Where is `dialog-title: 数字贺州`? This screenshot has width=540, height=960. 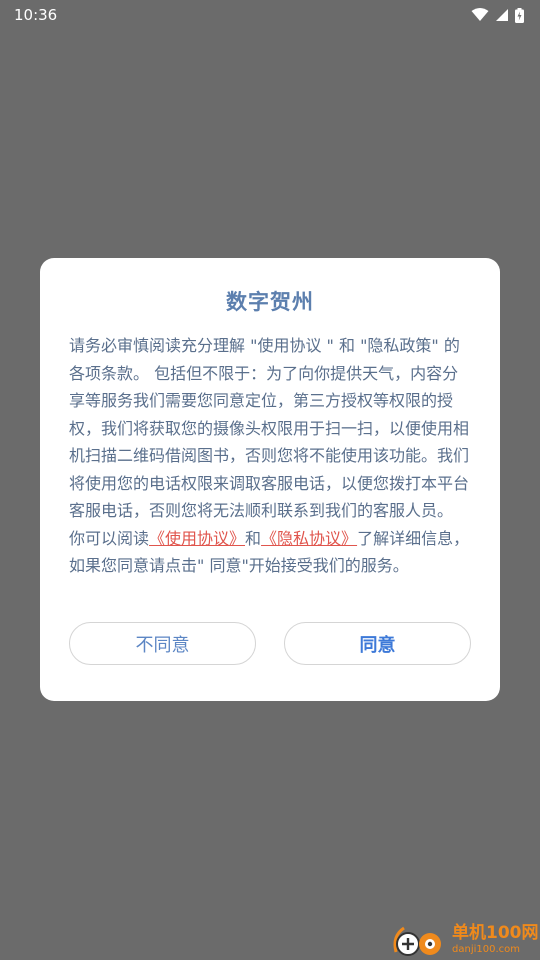 dialog-title: 数字贺州 is located at coordinates (270, 302).